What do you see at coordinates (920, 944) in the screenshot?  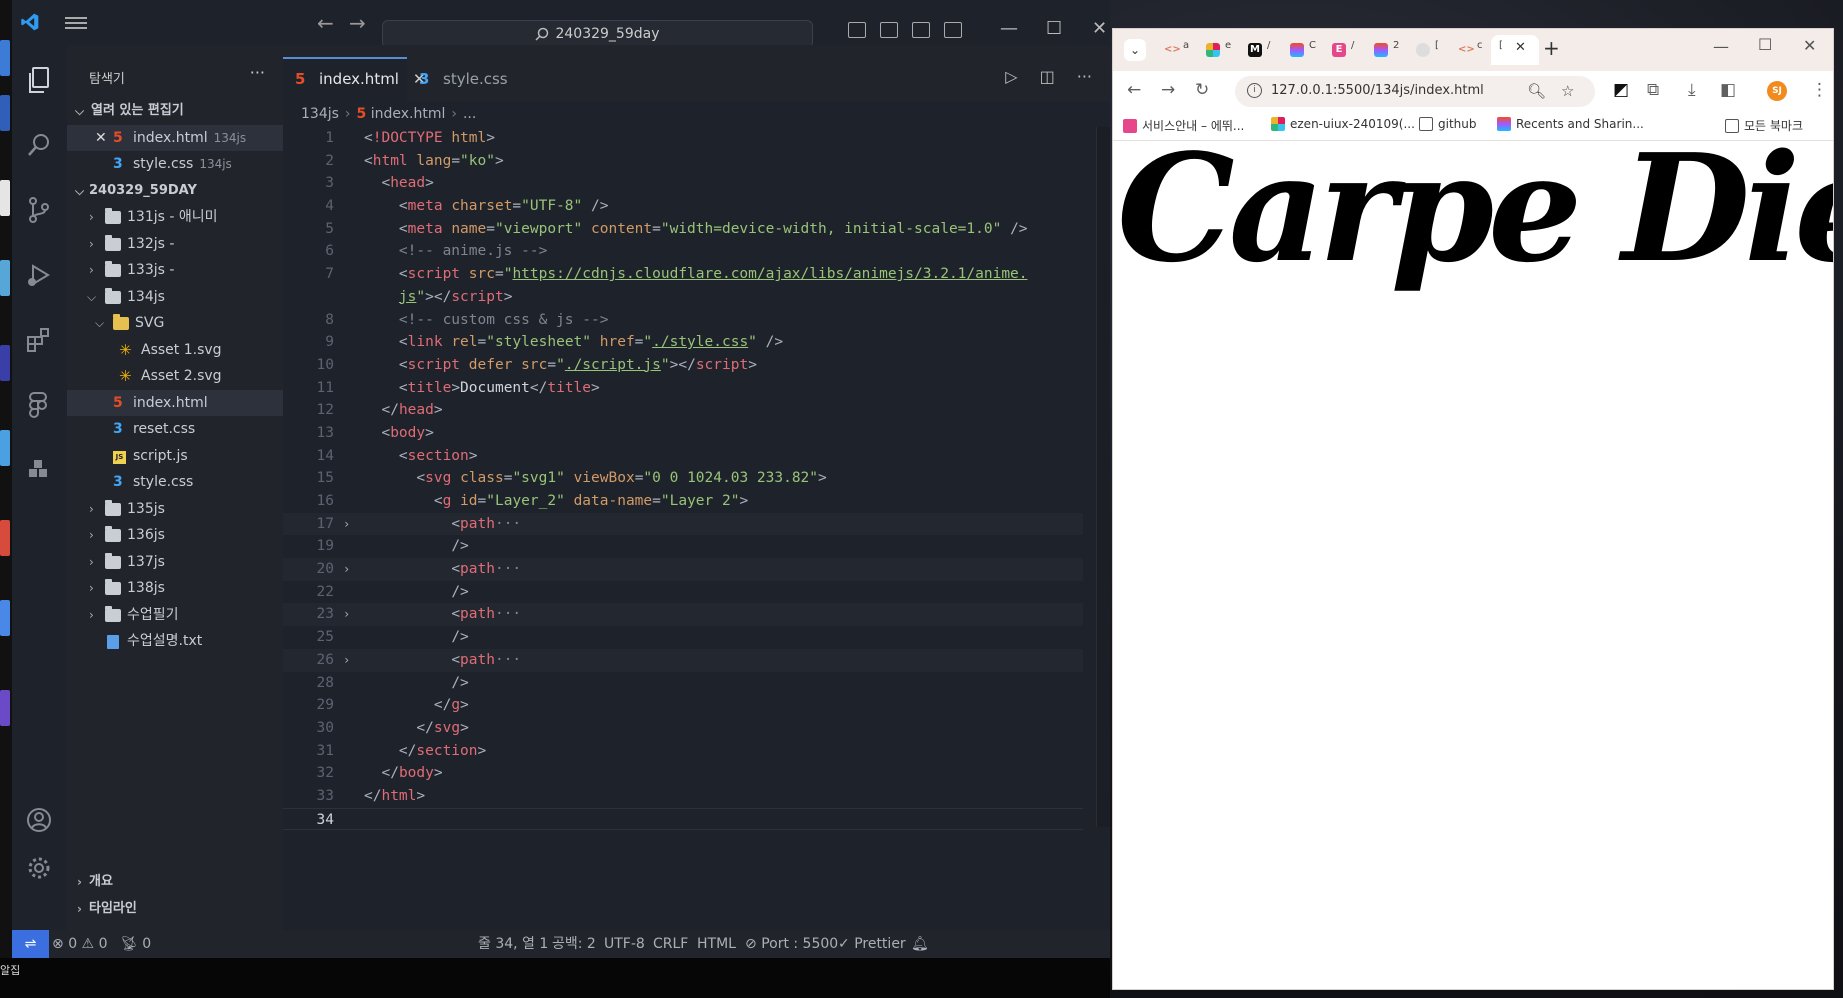 I see `notifications-bell-icon: 🔔︎` at bounding box center [920, 944].